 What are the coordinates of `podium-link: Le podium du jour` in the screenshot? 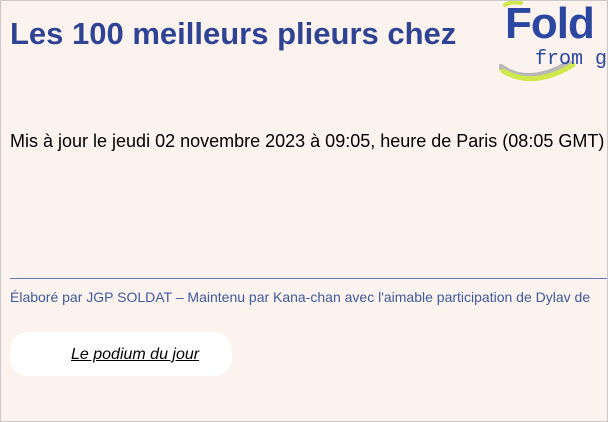 It's located at (135, 355).